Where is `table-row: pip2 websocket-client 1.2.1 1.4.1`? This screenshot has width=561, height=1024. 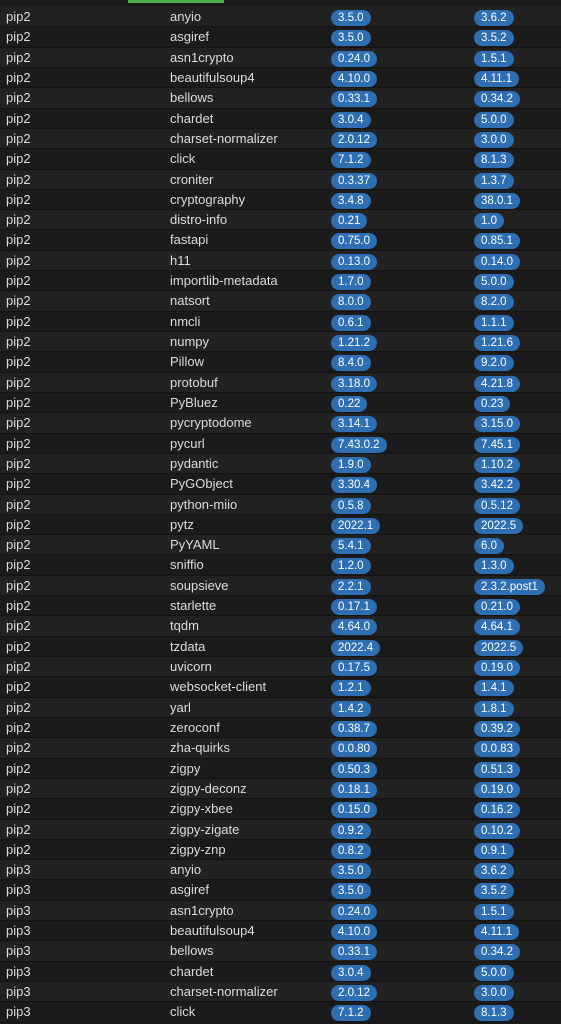
table-row: pip2 websocket-client 1.2.1 1.4.1 is located at coordinates (280, 687).